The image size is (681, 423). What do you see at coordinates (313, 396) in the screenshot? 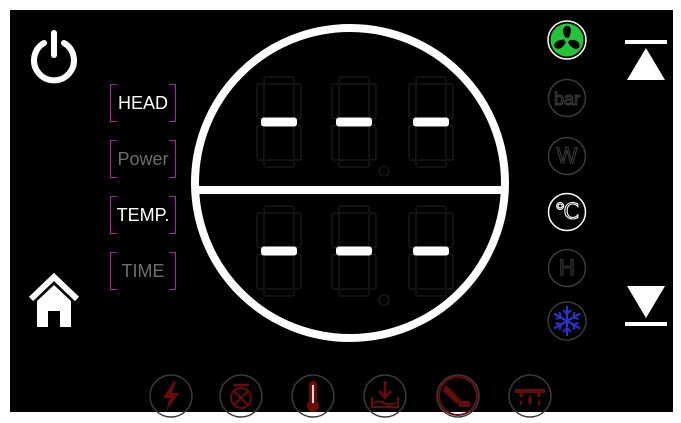
I see `temperature-fault-icon` at bounding box center [313, 396].